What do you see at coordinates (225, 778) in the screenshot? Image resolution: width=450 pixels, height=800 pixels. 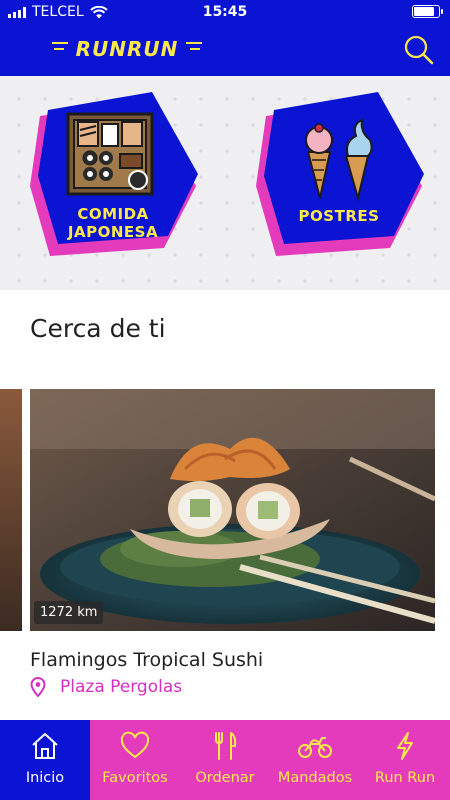 I see `nav-label: Ordenar` at bounding box center [225, 778].